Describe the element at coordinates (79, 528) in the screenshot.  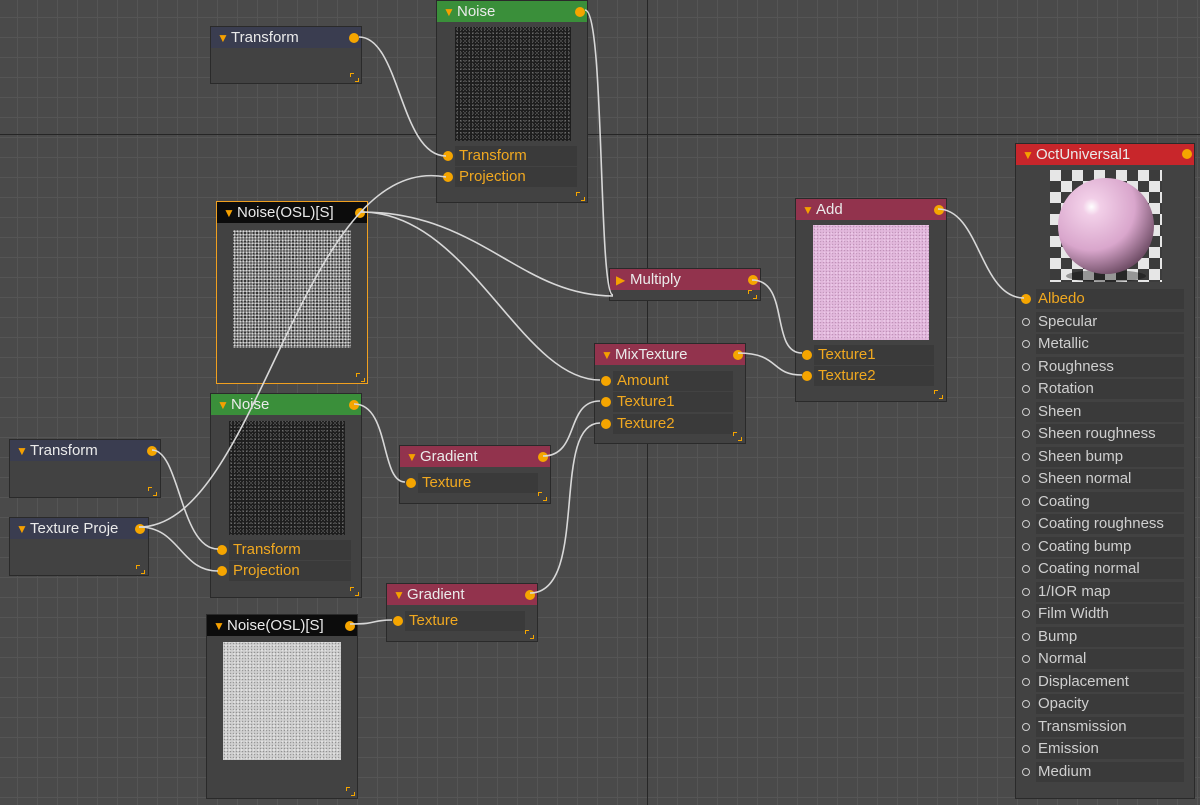
I see `node-header: ▼ Texture Proje` at that location.